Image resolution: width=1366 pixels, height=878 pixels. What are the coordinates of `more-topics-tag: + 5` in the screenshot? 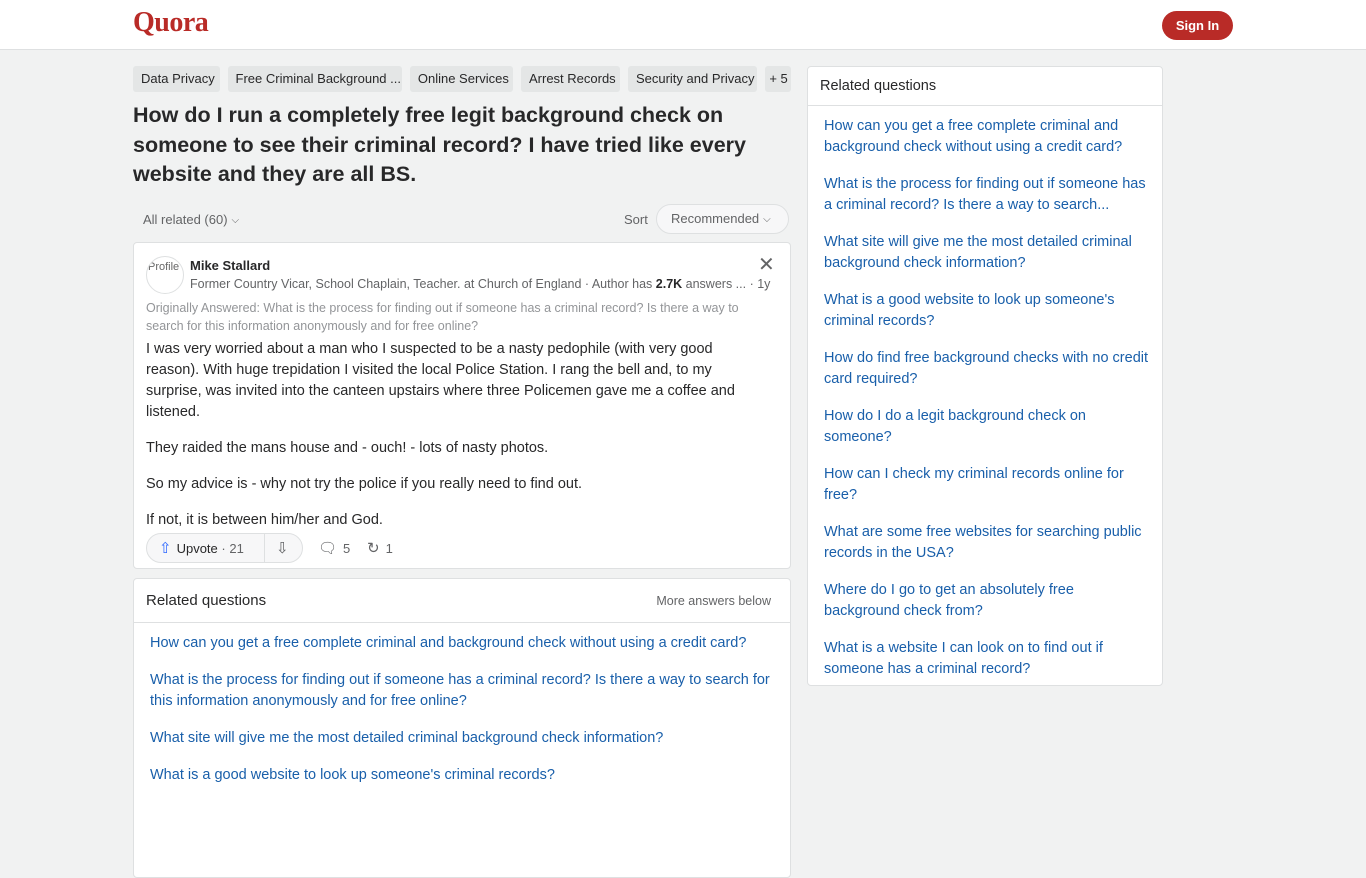 It's located at (778, 79).